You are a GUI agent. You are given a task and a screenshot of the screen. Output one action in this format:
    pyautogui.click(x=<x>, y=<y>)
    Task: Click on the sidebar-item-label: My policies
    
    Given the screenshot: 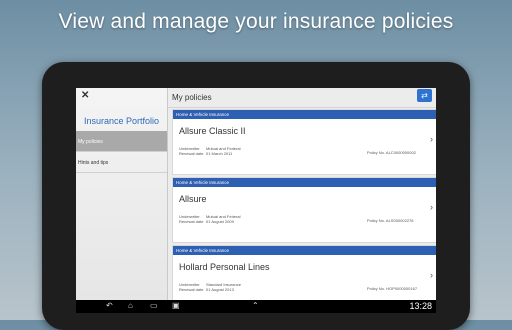 What is the action you would take?
    pyautogui.click(x=90, y=142)
    